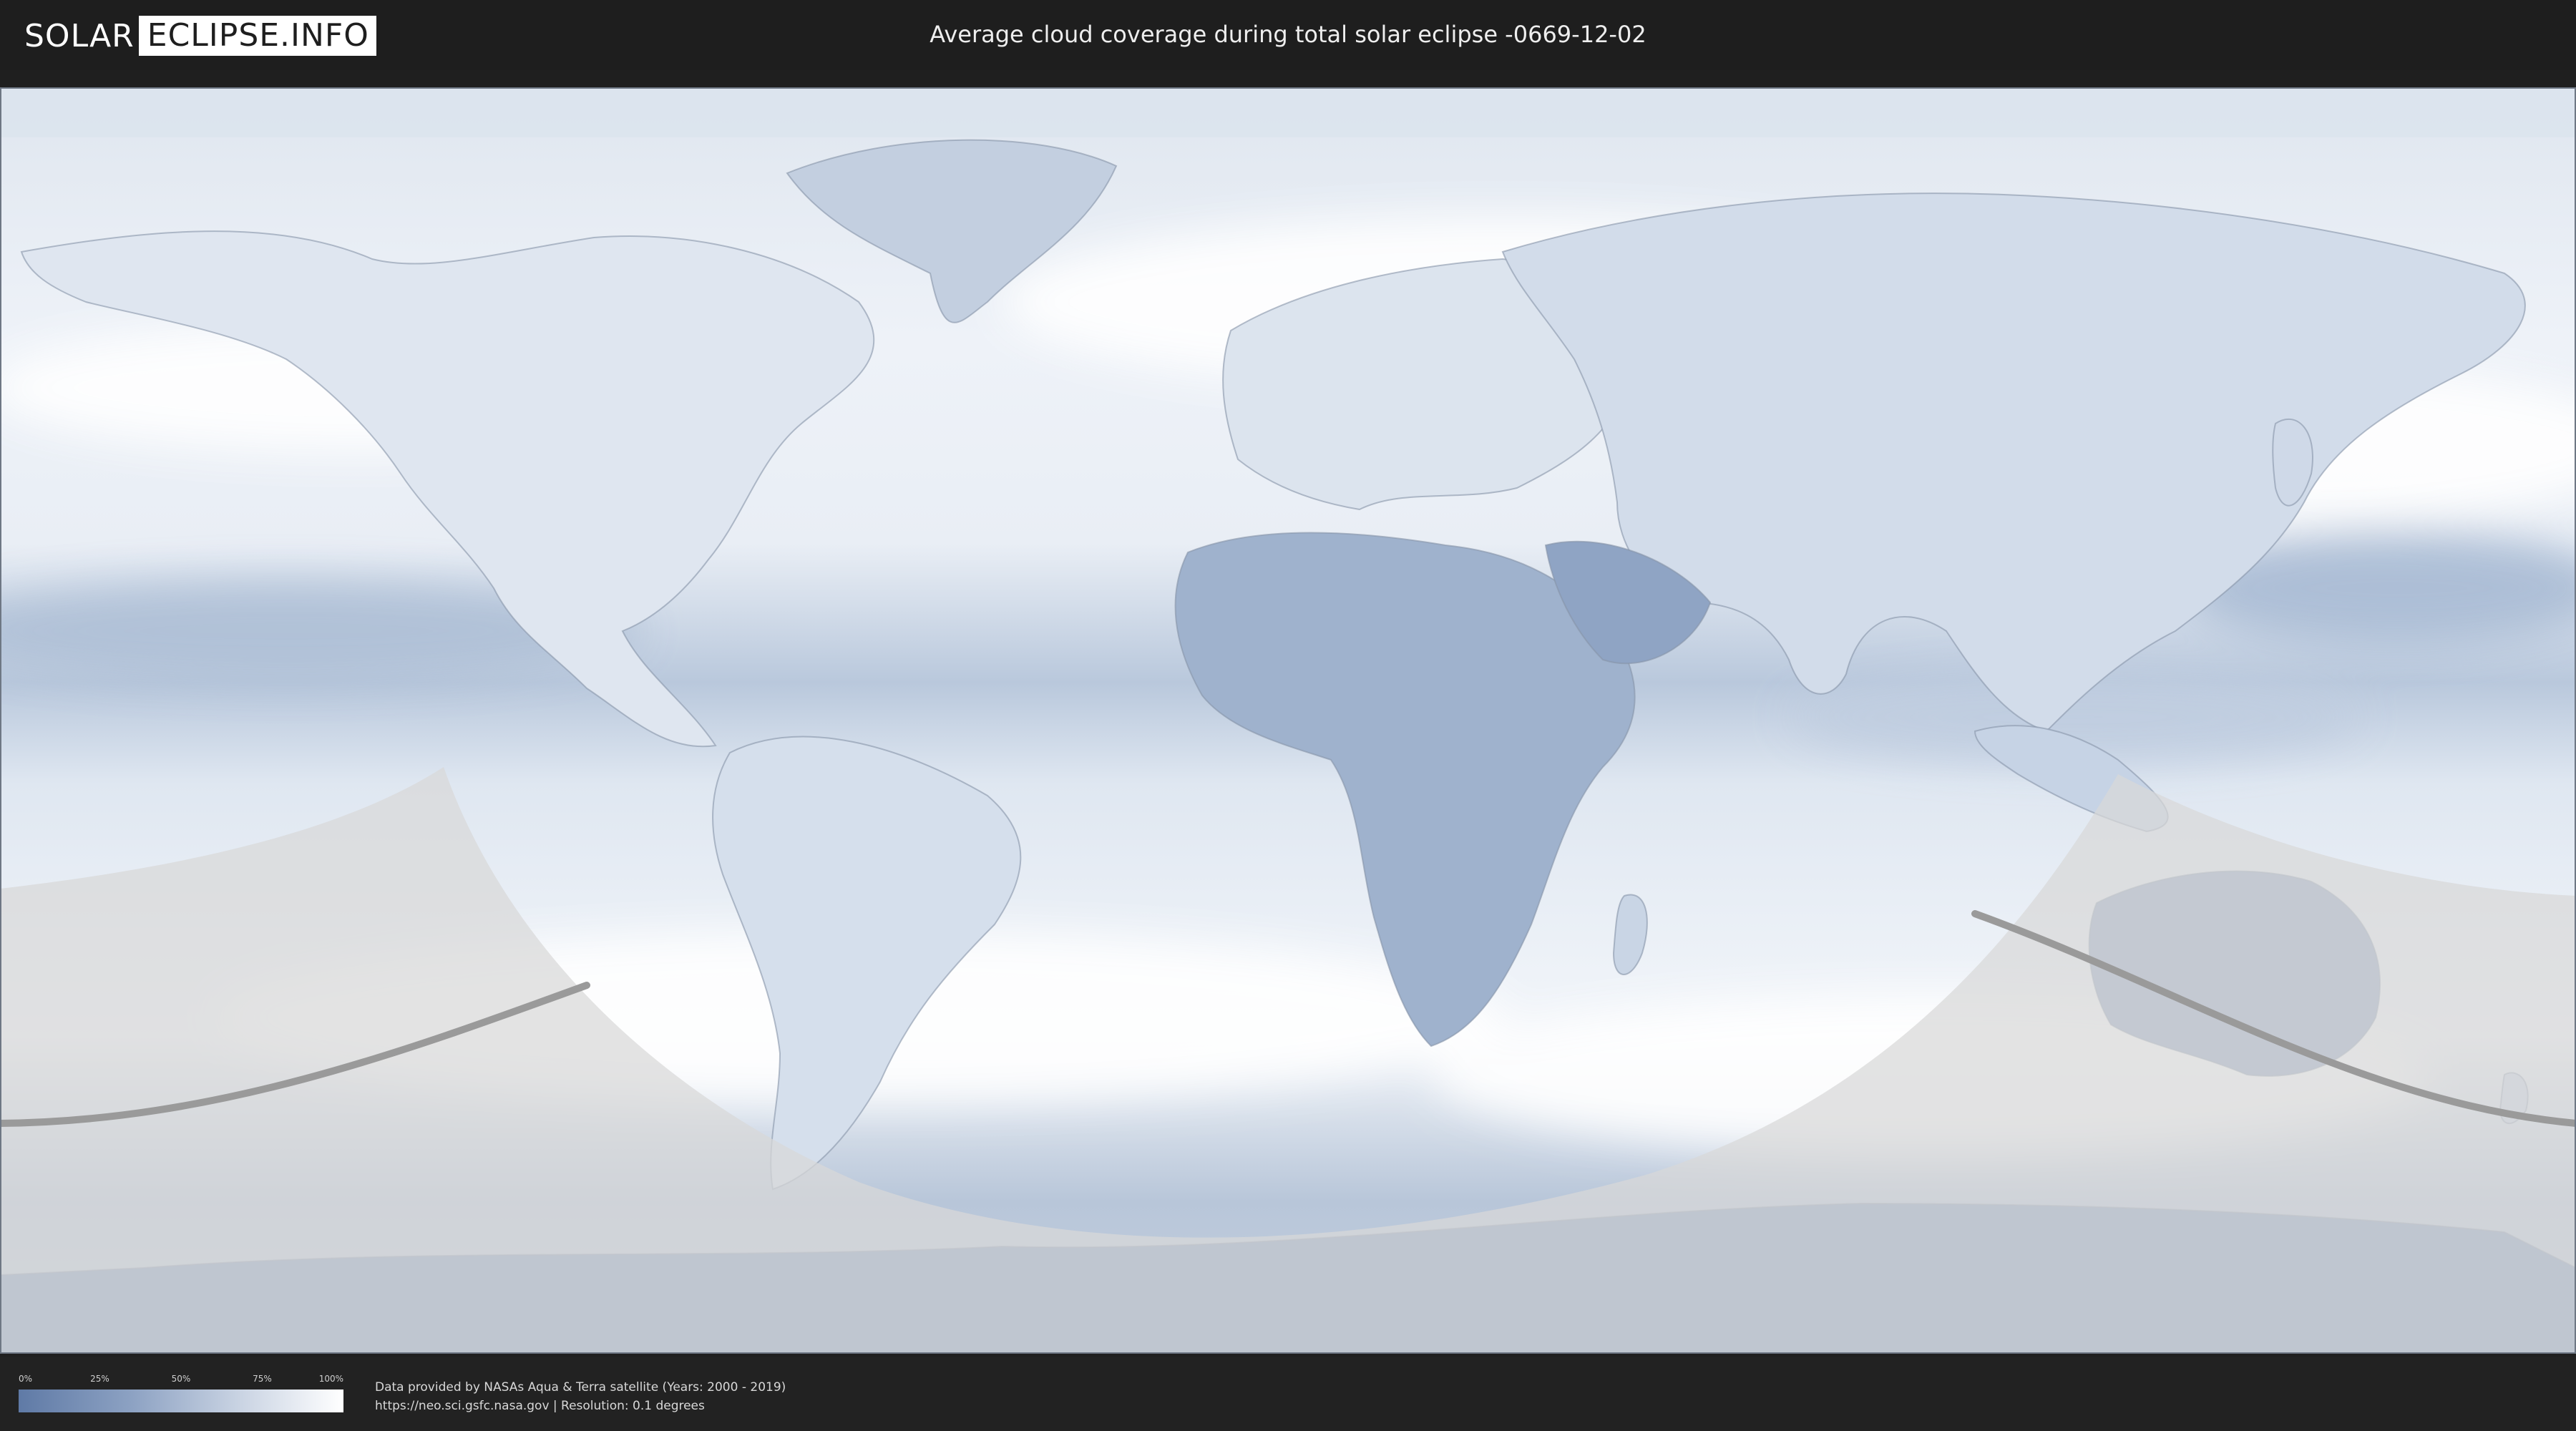 Image resolution: width=2576 pixels, height=1431 pixels. I want to click on legend-tick-0: 0%, so click(26, 1379).